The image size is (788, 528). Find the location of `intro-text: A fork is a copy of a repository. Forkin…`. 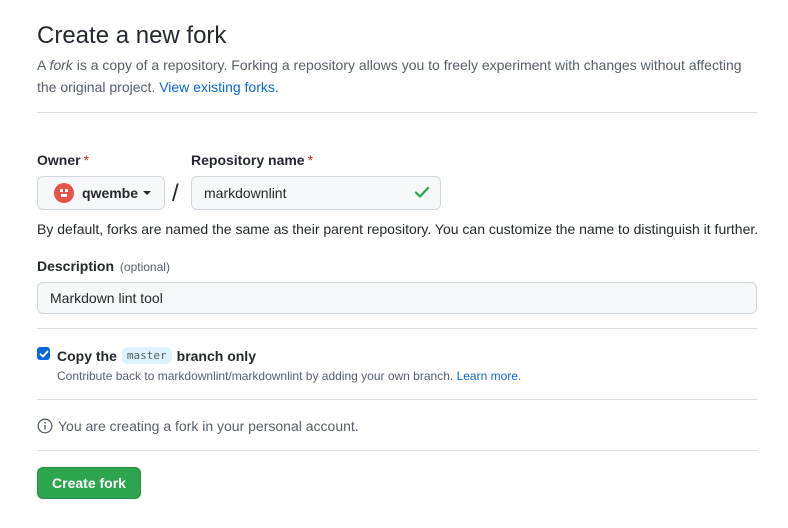

intro-text: A fork is a copy of a repository. Forkin… is located at coordinates (389, 76).